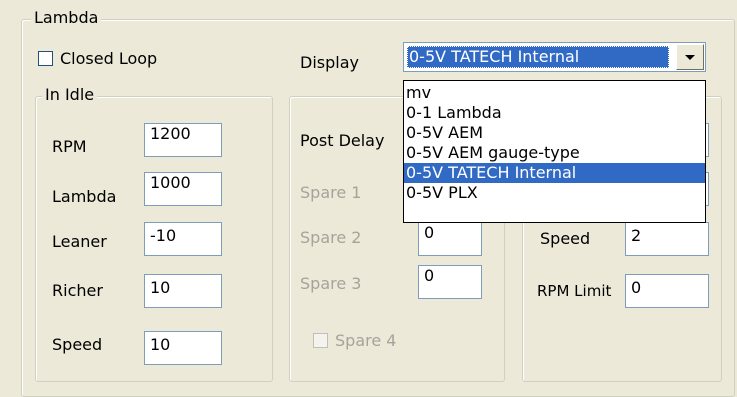 The width and height of the screenshot is (737, 397). What do you see at coordinates (183, 348) in the screenshot?
I see `idle-speed-input: 10` at bounding box center [183, 348].